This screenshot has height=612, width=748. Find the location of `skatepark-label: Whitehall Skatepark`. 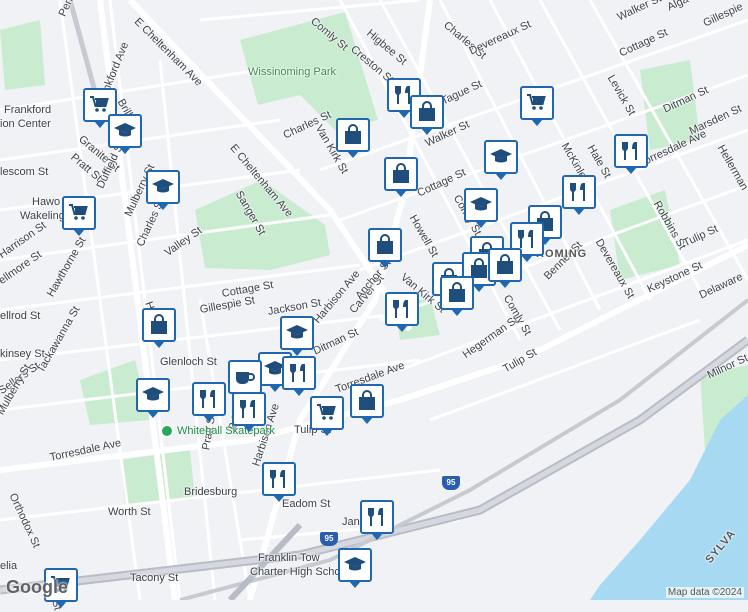

skatepark-label: Whitehall Skatepark is located at coordinates (226, 431).